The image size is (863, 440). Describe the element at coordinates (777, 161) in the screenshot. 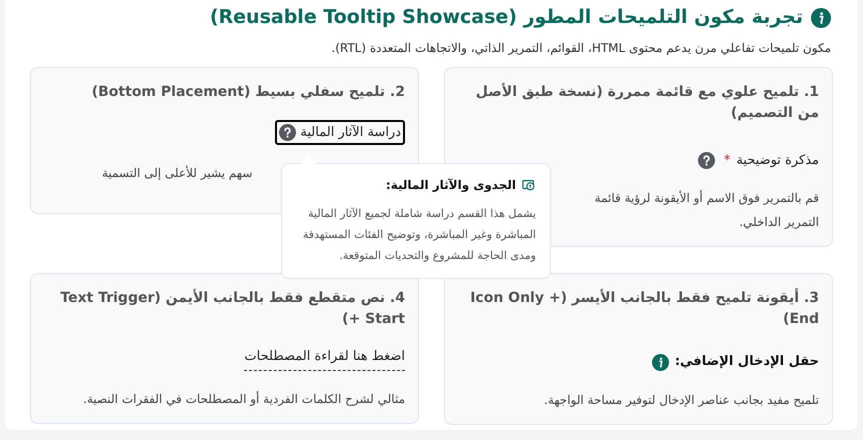

I see `field-label: مذكرة توضيحية` at that location.